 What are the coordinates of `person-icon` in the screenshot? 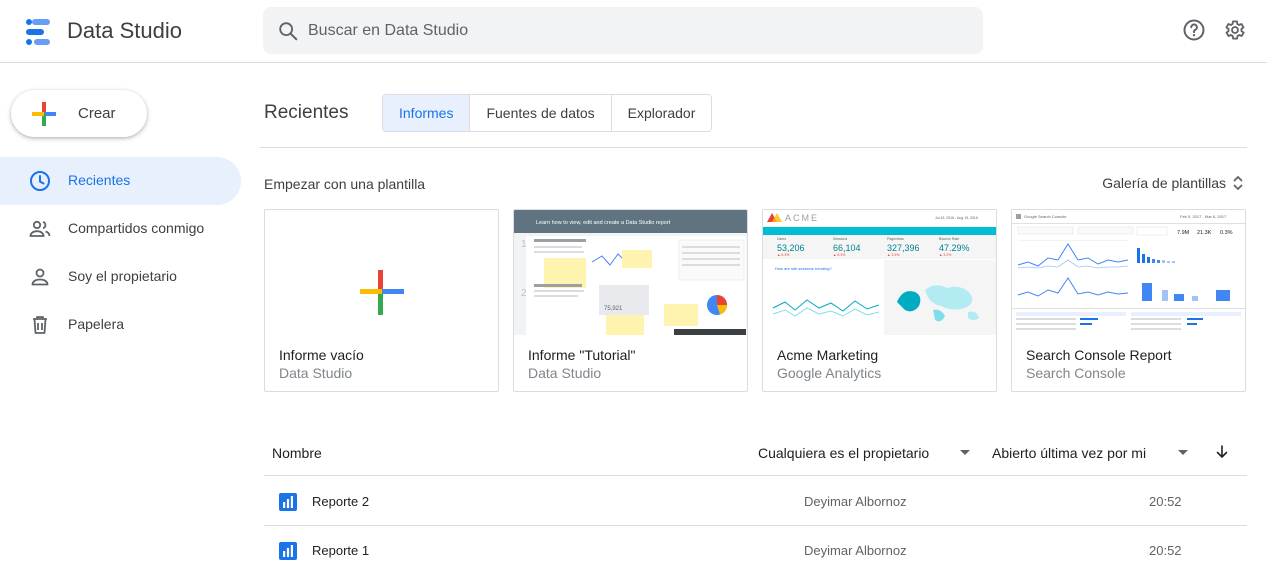 It's located at (40, 277).